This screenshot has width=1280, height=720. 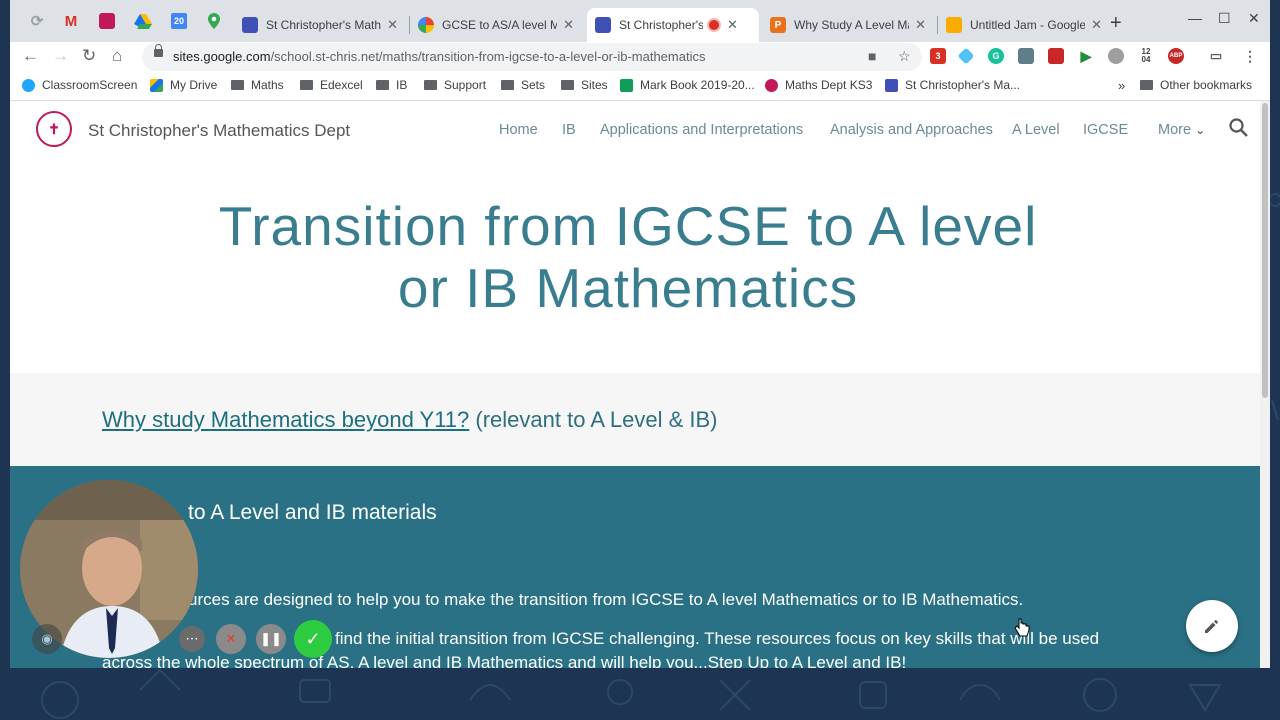 I want to click on page-scrollbar, so click(x=1265, y=384).